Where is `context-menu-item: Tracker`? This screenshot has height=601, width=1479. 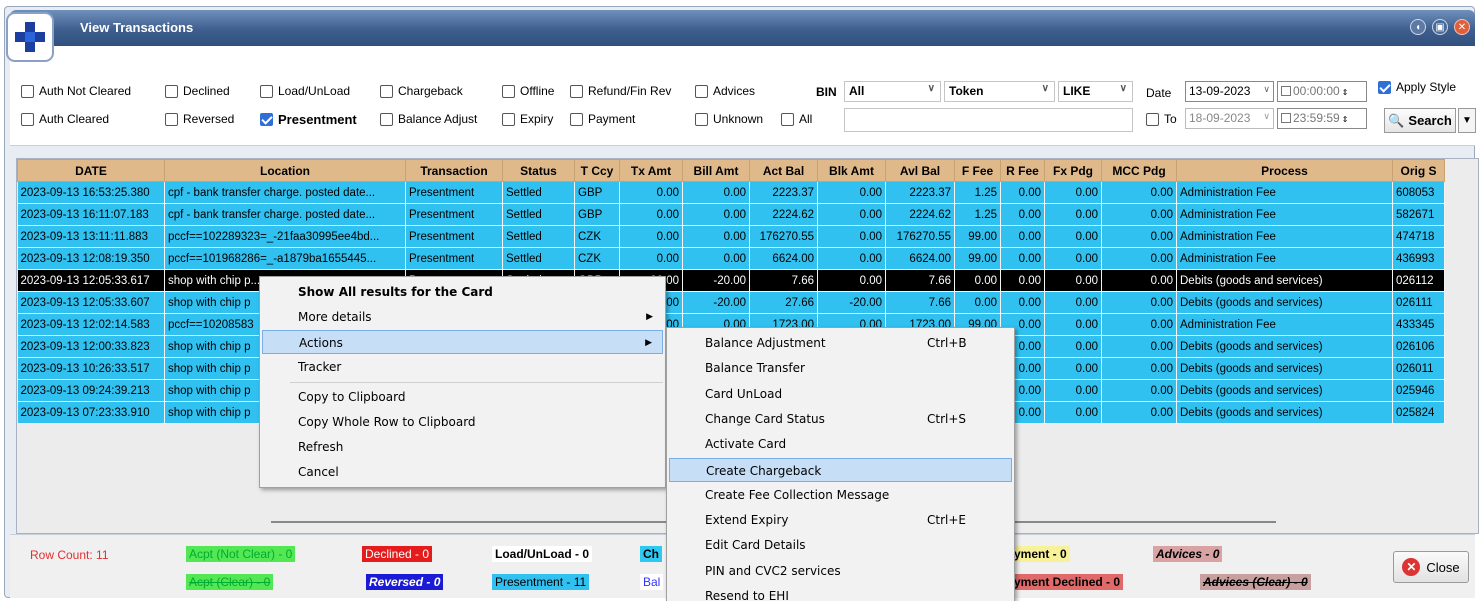 context-menu-item: Tracker is located at coordinates (462, 367).